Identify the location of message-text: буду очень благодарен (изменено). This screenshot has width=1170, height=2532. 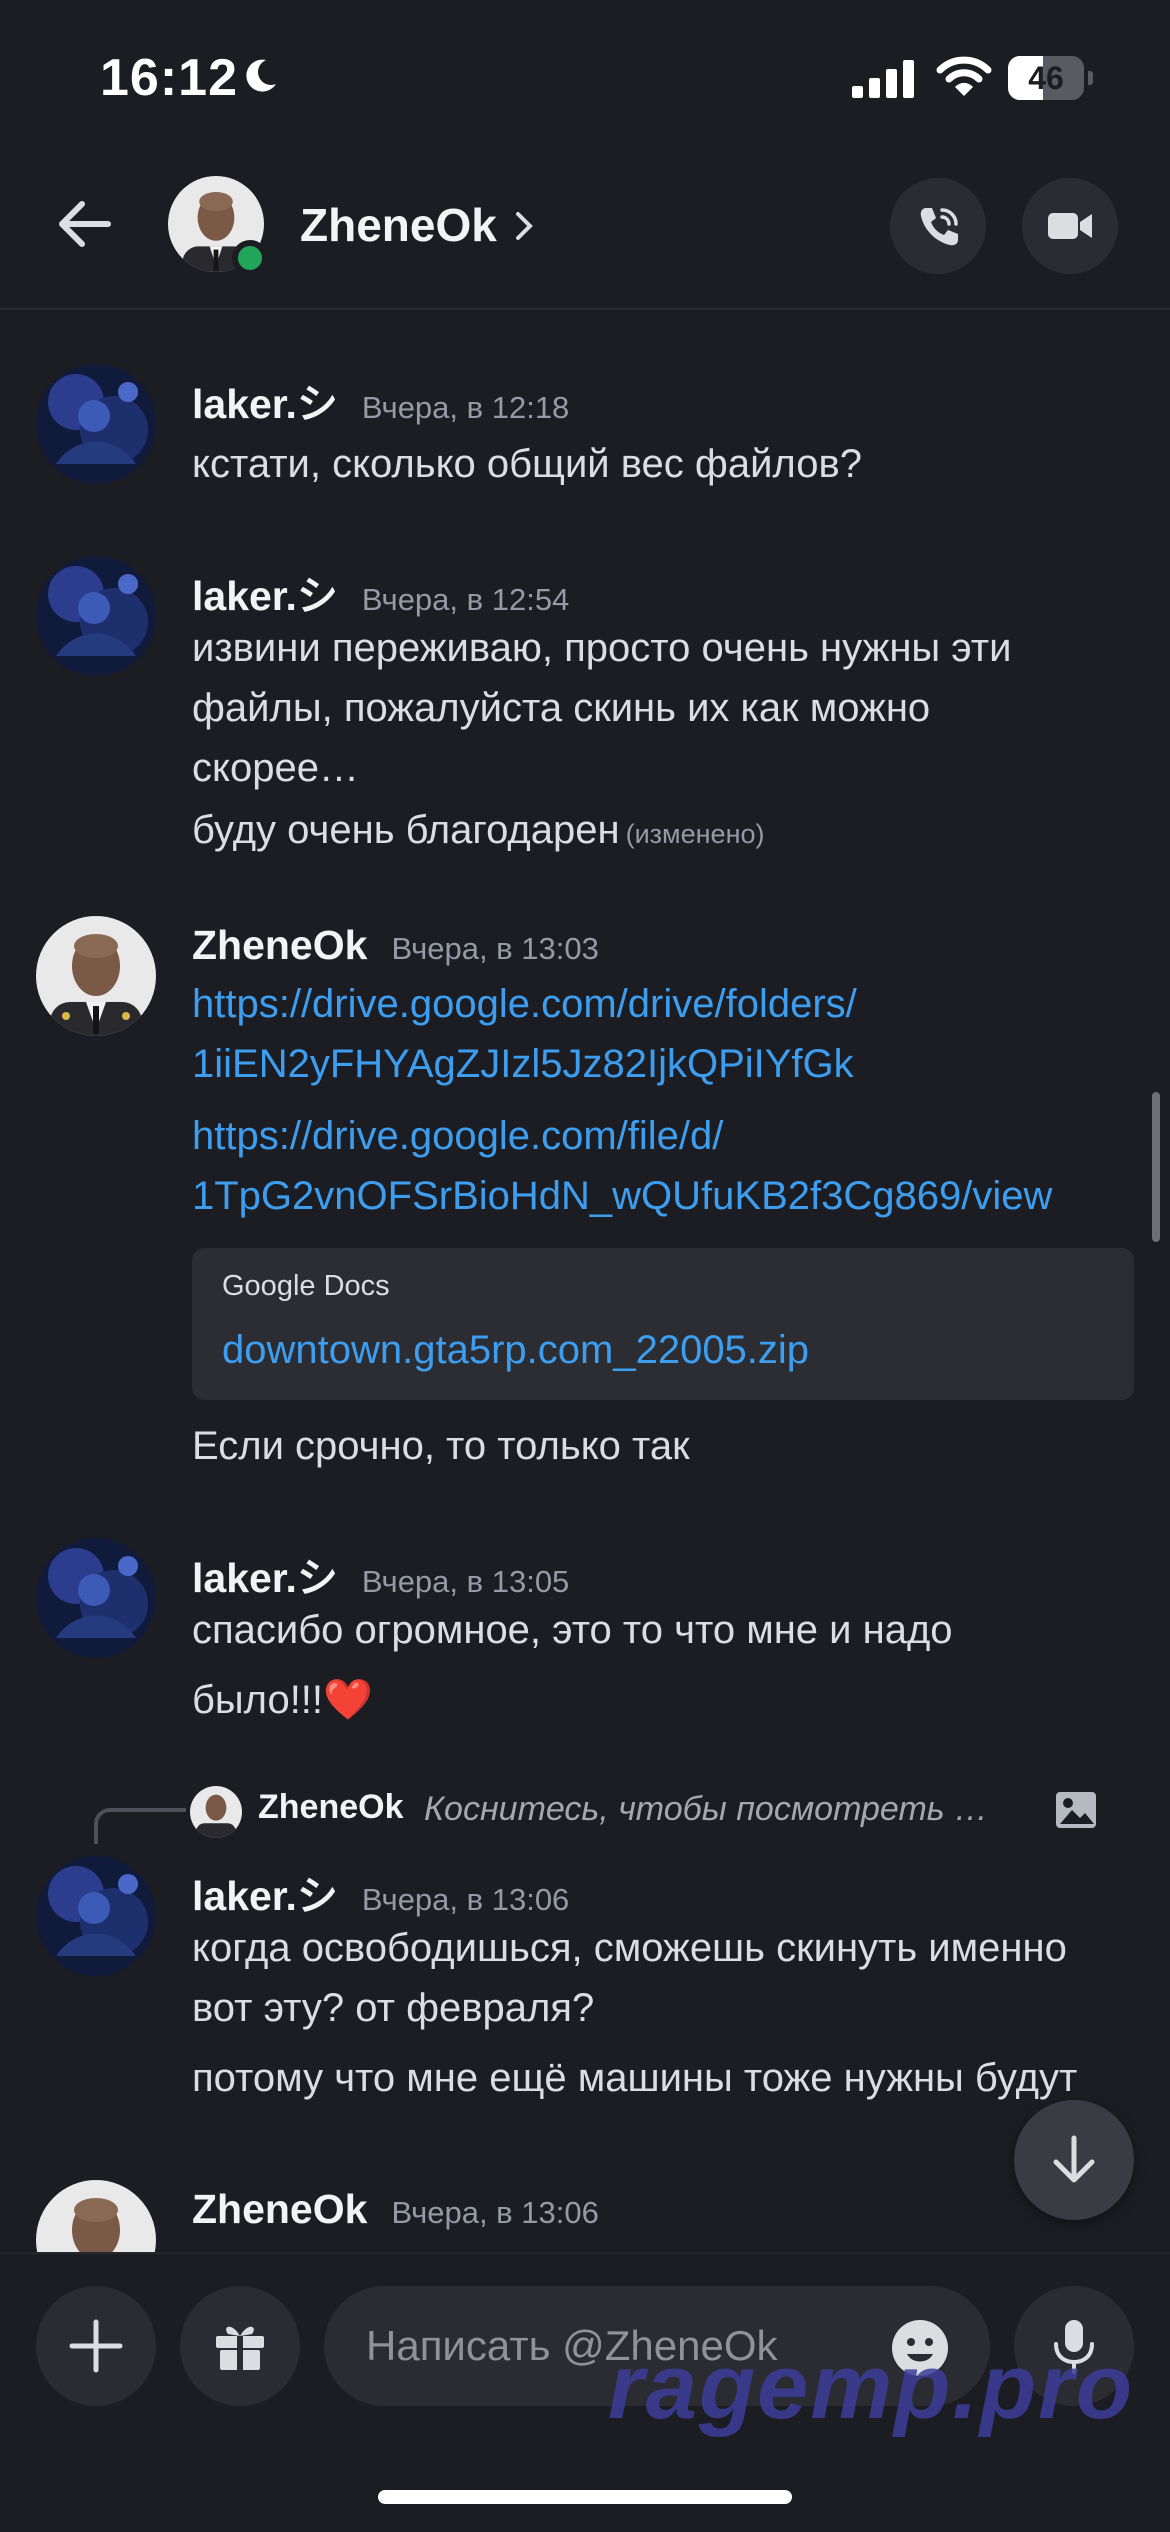
(478, 830).